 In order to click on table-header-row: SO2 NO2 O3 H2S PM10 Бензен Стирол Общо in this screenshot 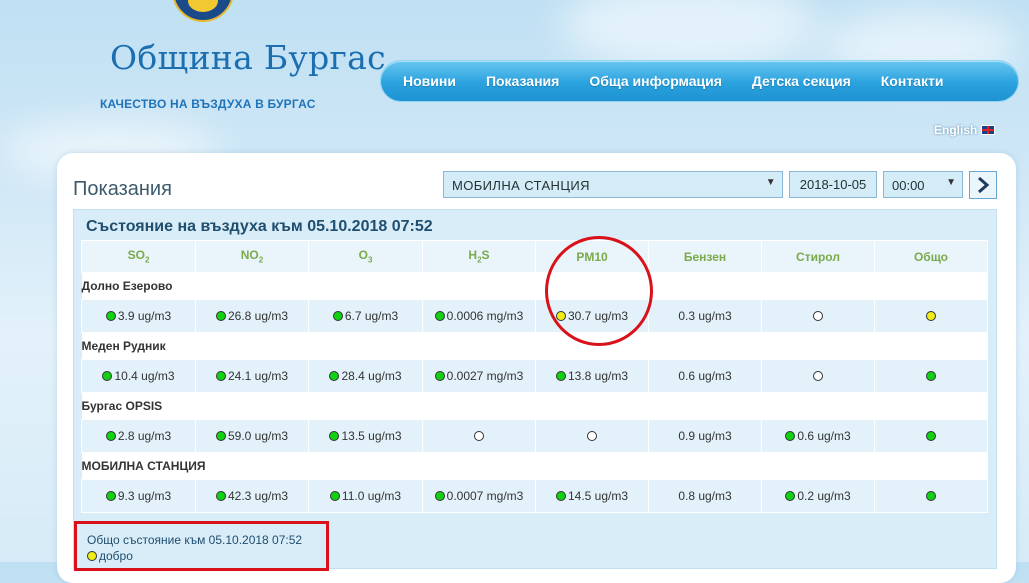, I will do `click(534, 256)`.